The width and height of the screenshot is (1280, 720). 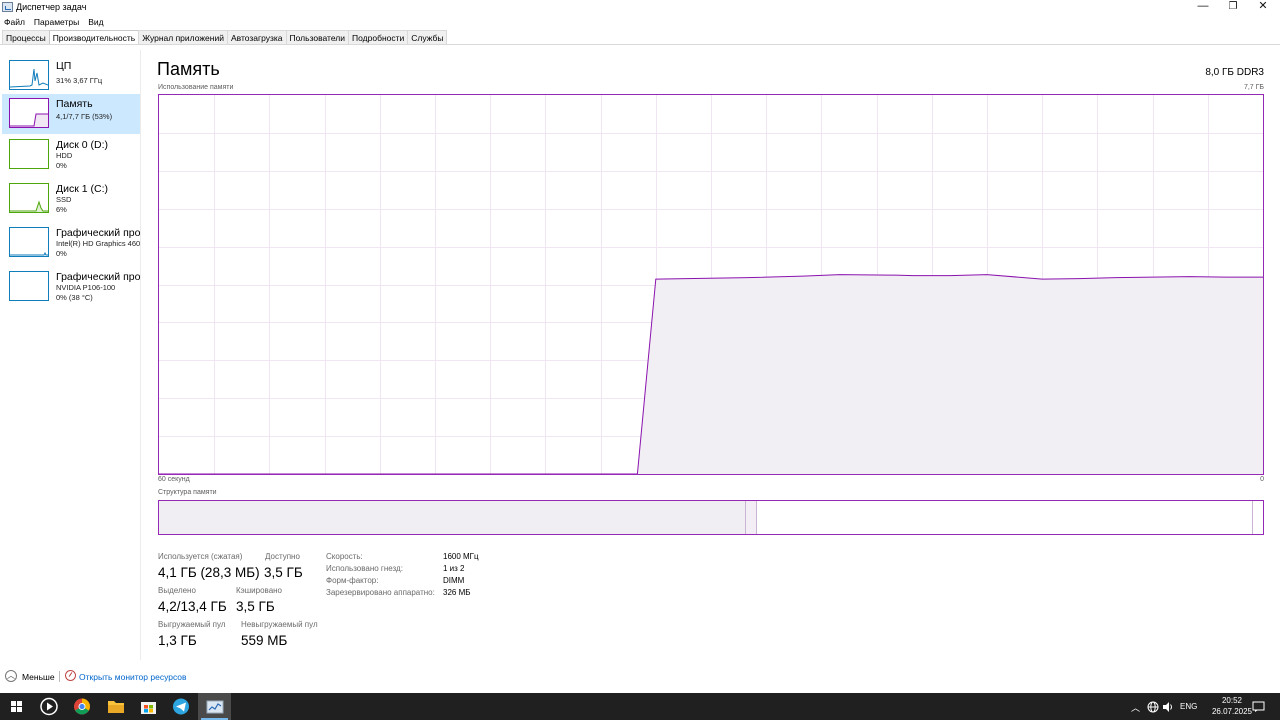 What do you see at coordinates (61, 209) in the screenshot?
I see `sidebar-item-usage: 6%` at bounding box center [61, 209].